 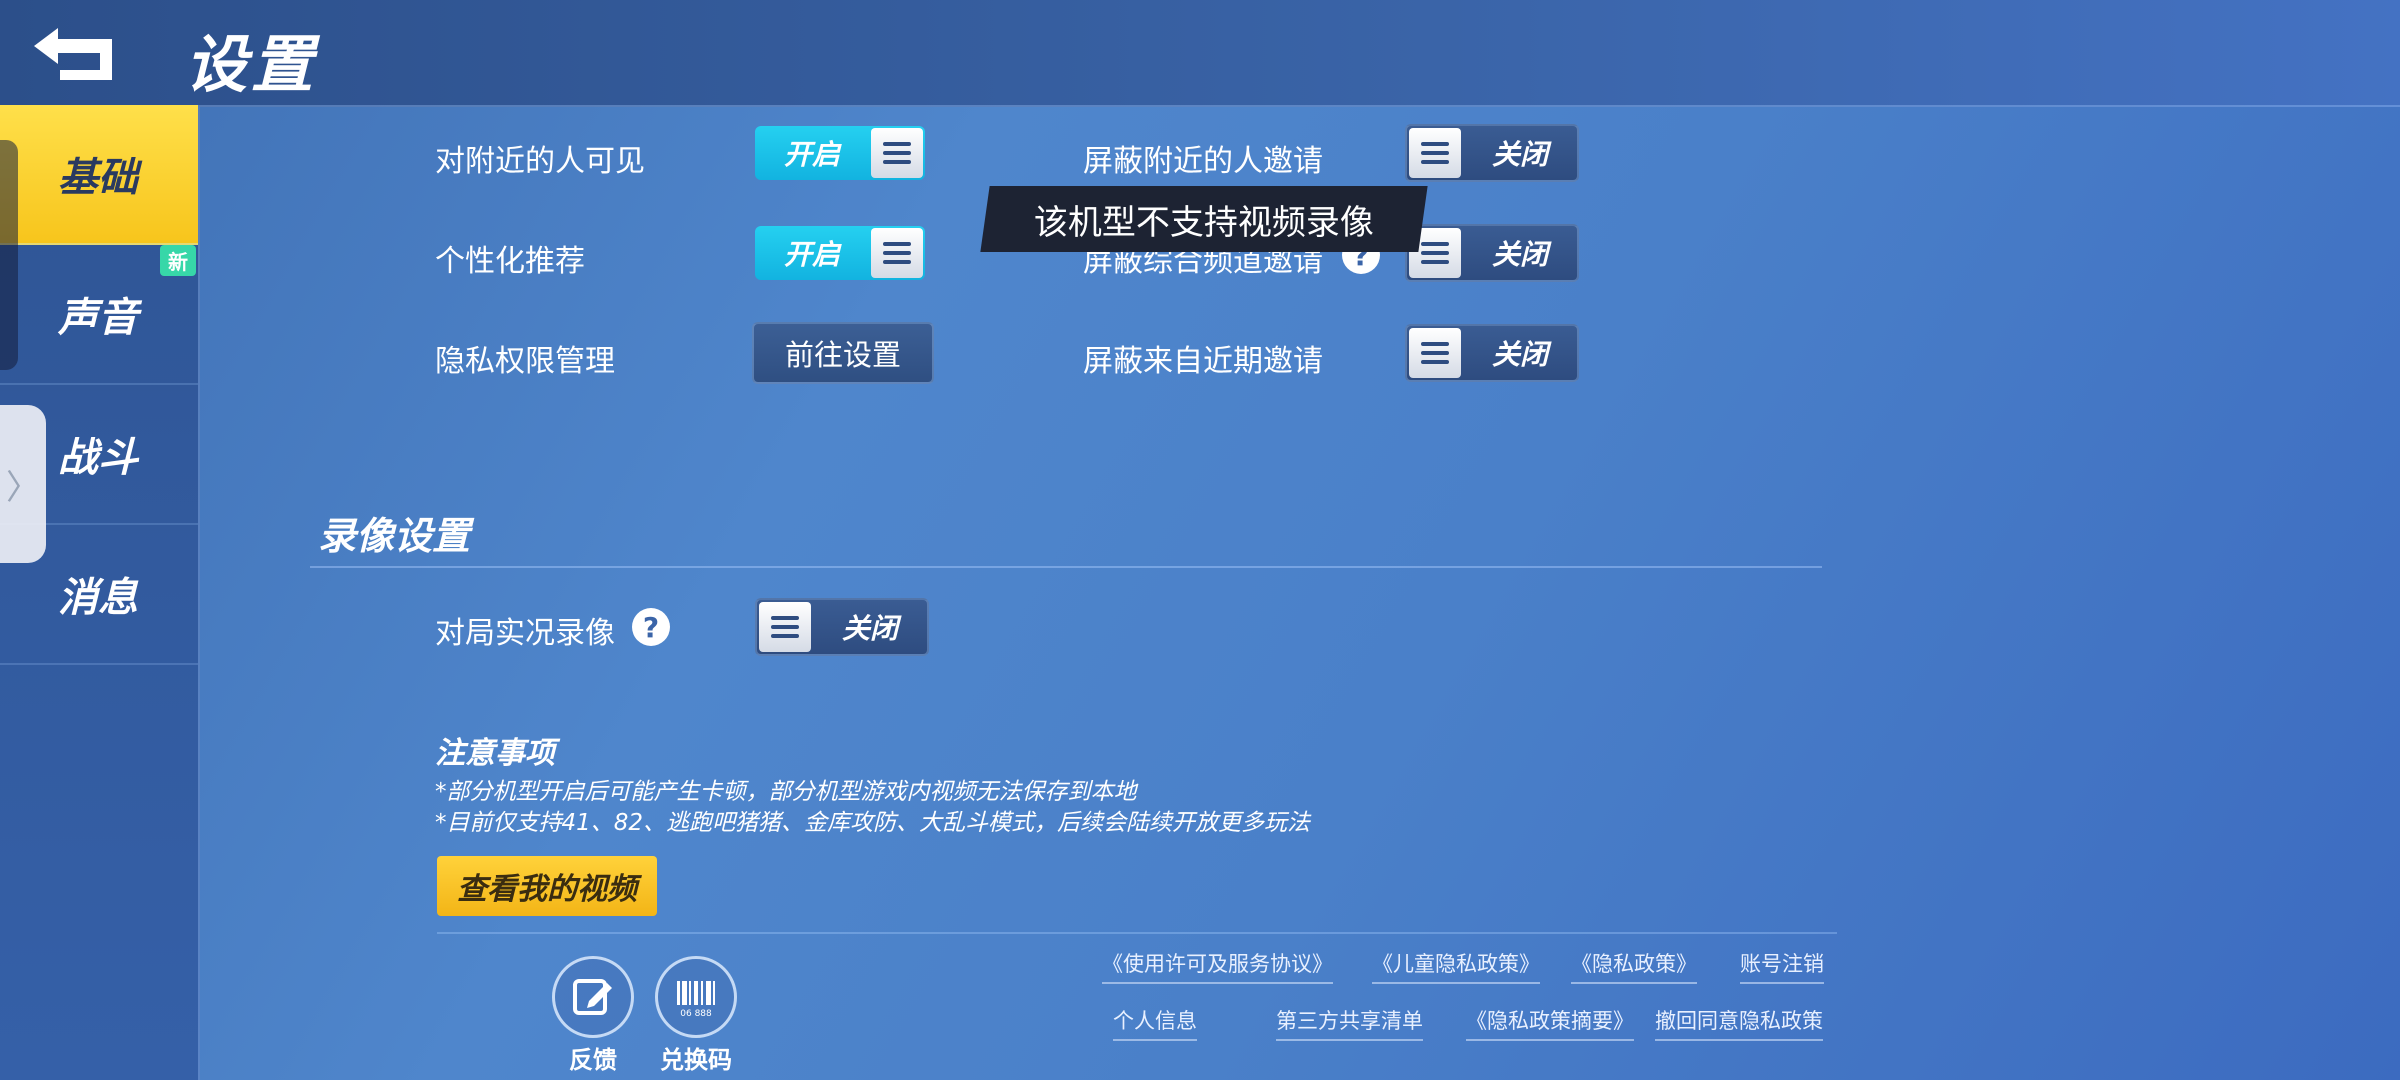 I want to click on sidebar-item-label: 消息, so click(x=98, y=598).